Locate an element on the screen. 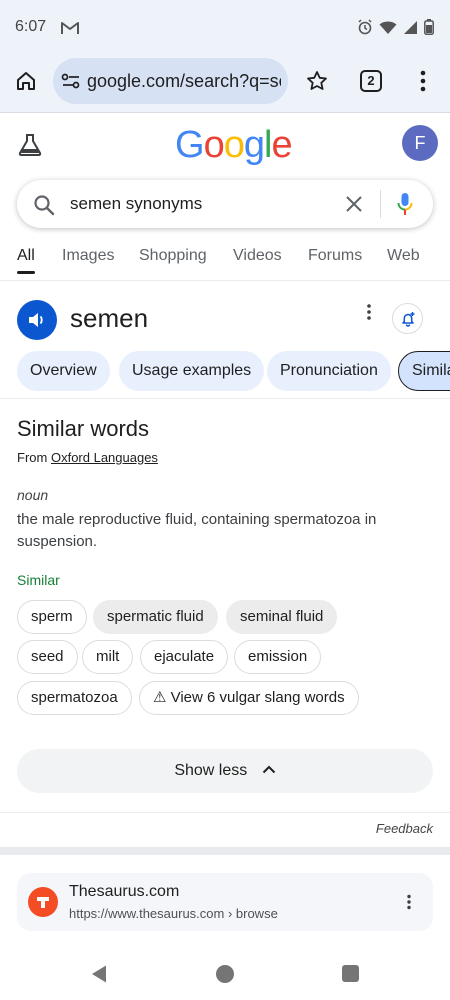 This screenshot has height=1000, width=450. show-less-button: Show less is located at coordinates (225, 771).